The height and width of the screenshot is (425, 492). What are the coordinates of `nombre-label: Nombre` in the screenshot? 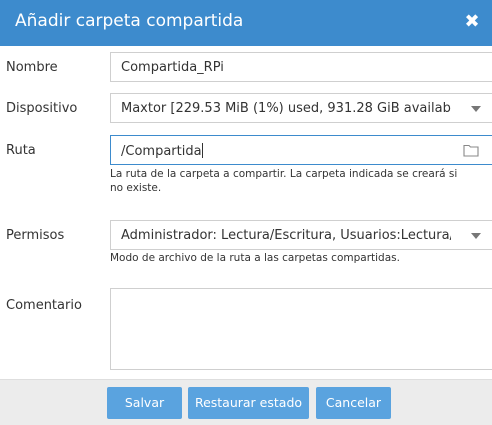 It's located at (32, 67).